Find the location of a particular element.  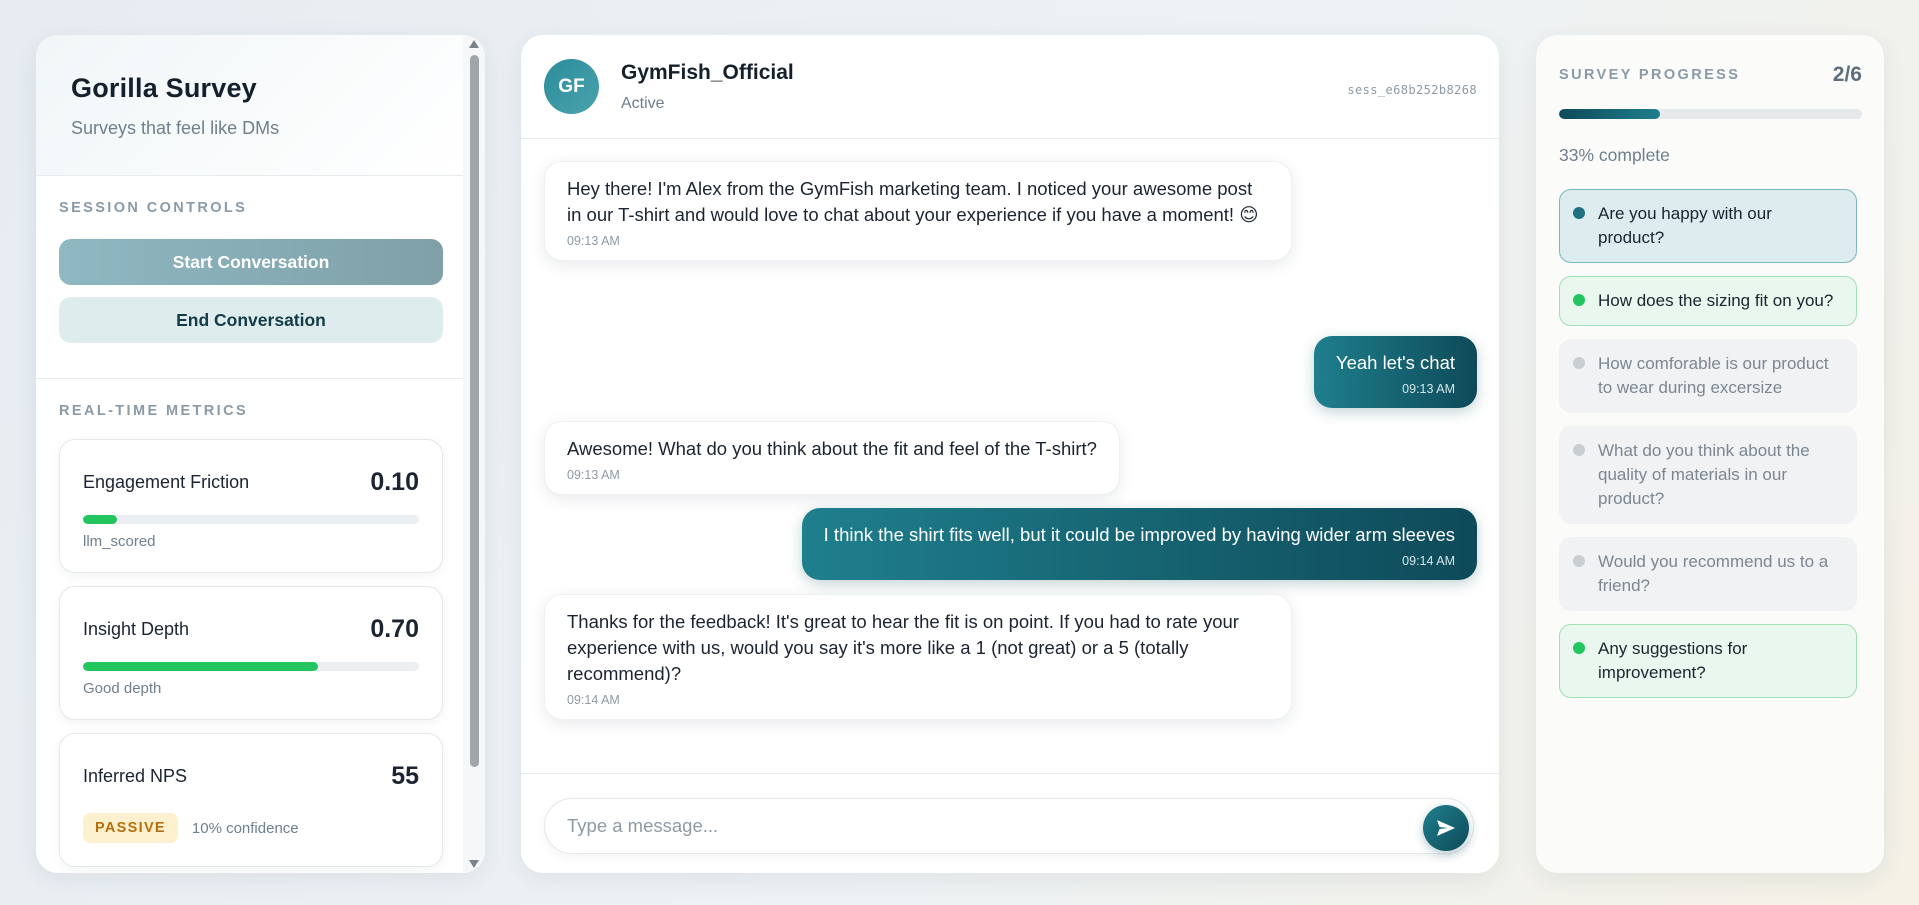

survey-progress-percent: 33% complete is located at coordinates (1614, 155).